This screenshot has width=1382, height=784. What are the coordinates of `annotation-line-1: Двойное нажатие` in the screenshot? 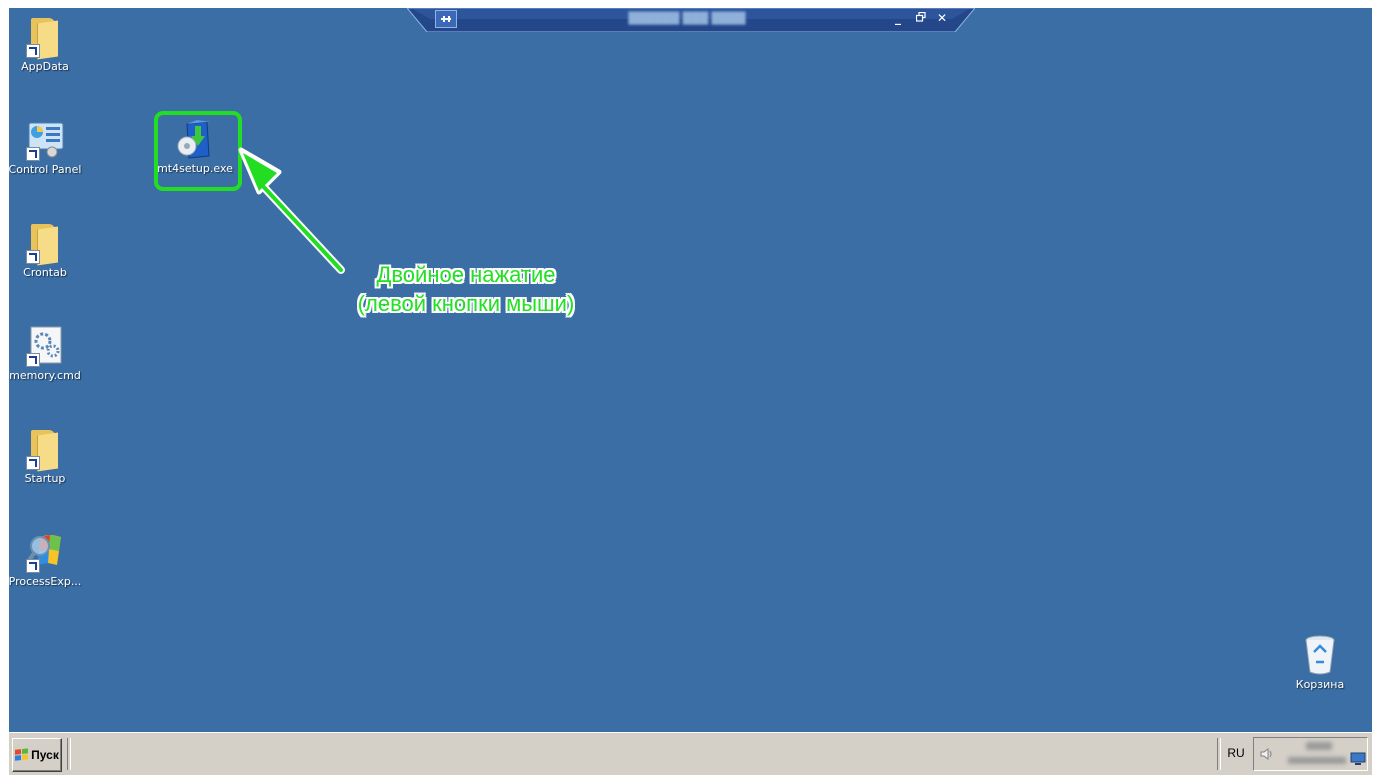 It's located at (466, 274).